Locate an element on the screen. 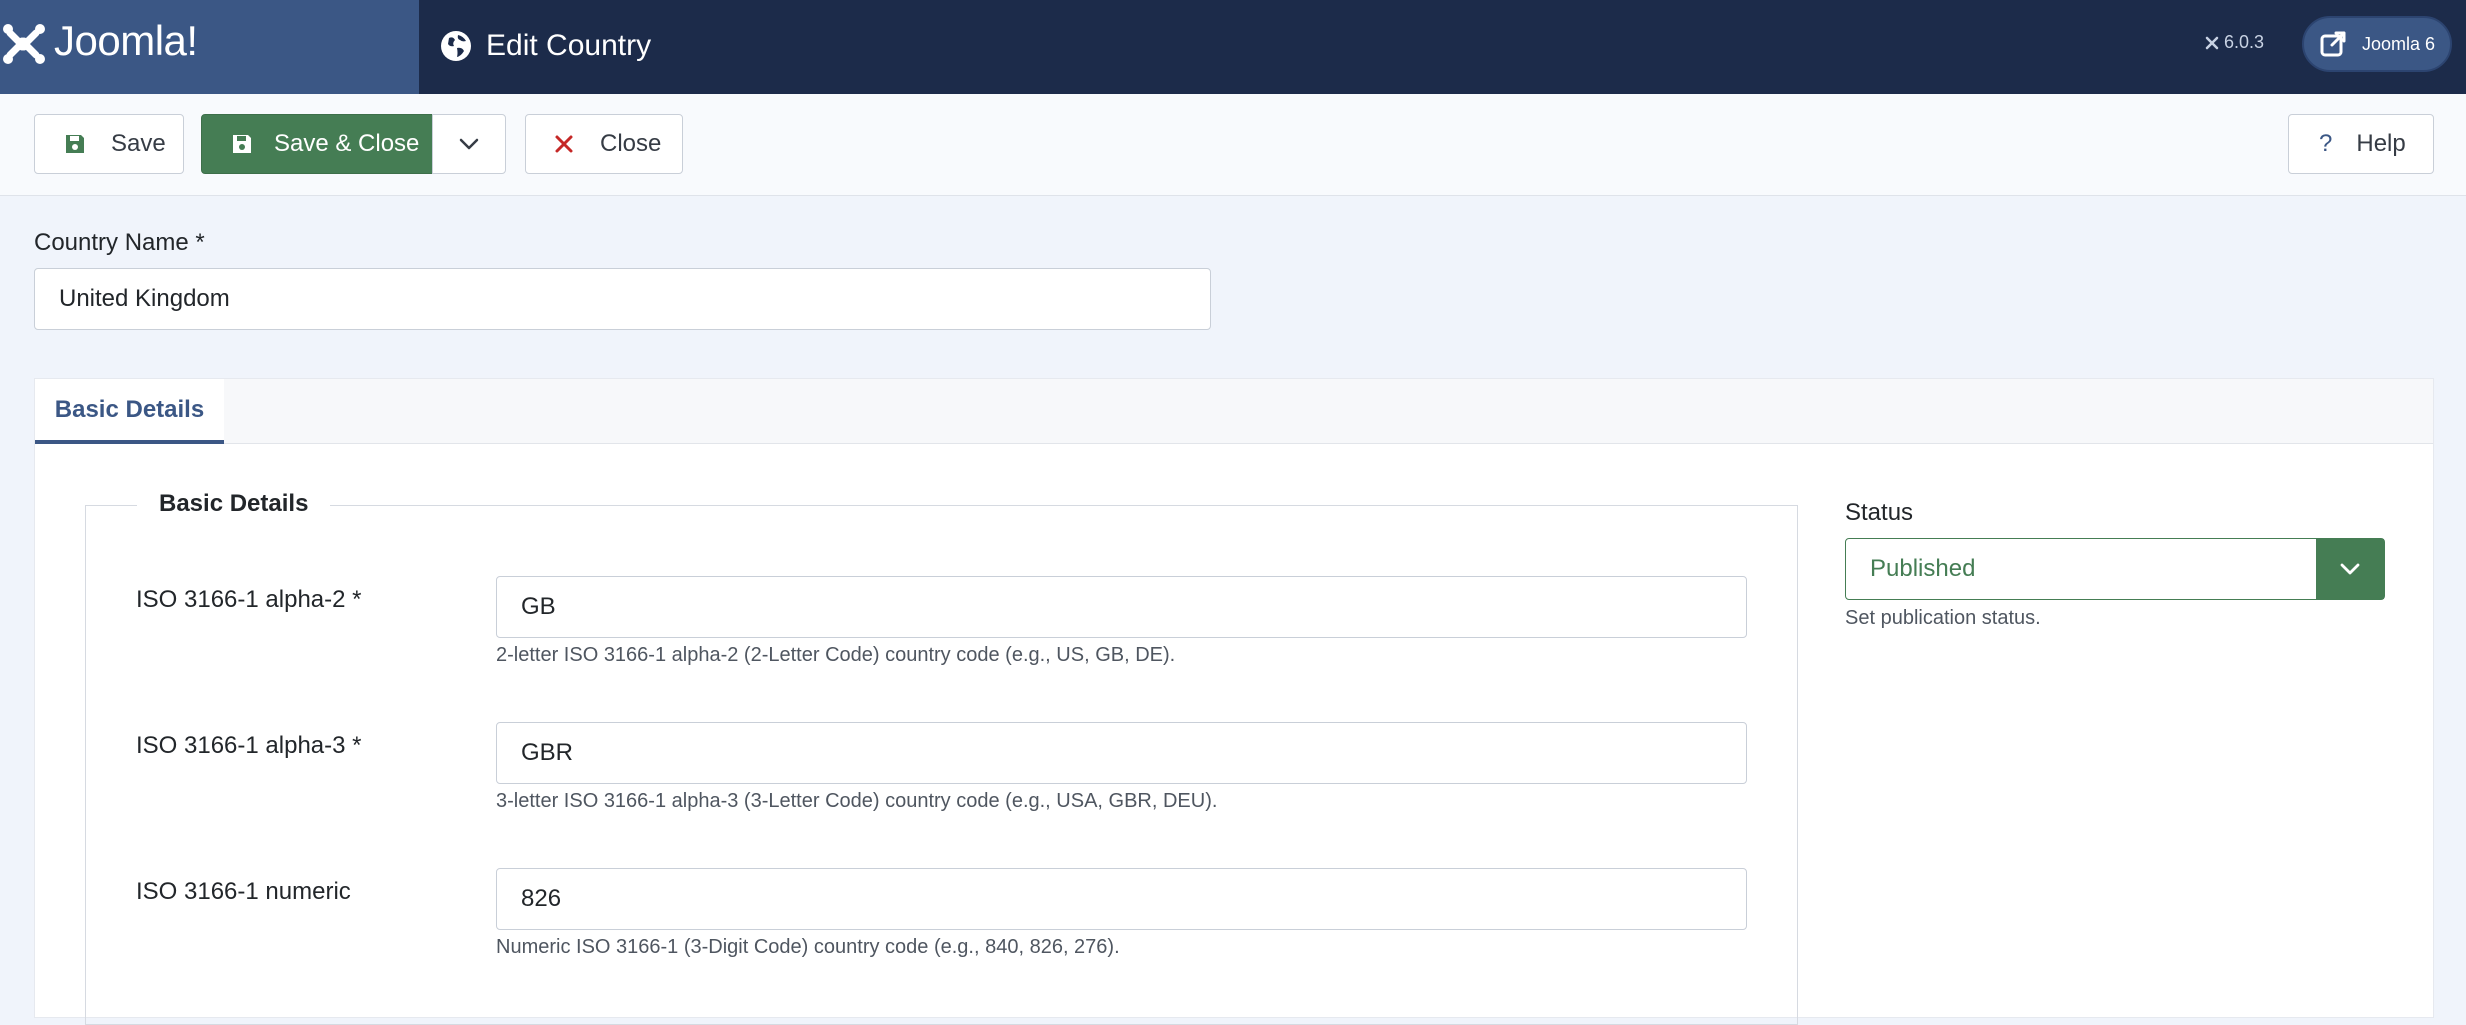 Image resolution: width=2466 pixels, height=1025 pixels. alpha3-value: GBR is located at coordinates (547, 752).